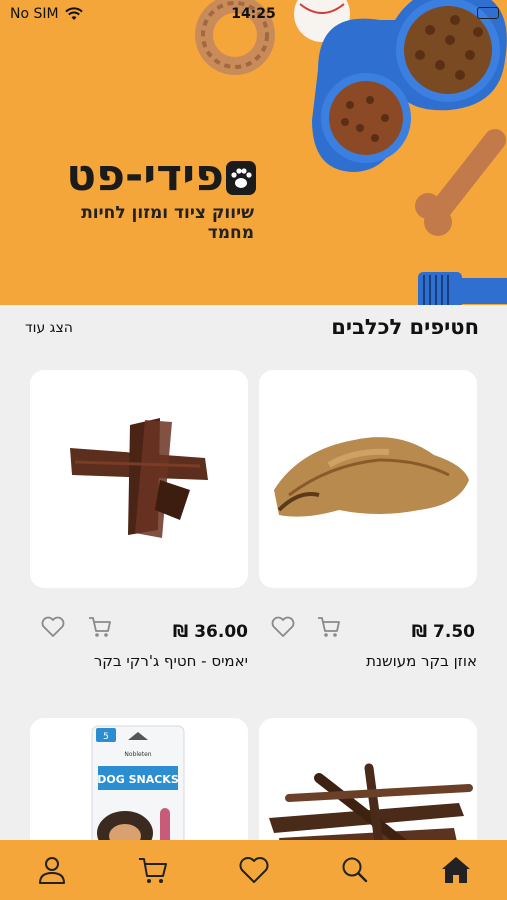  Describe the element at coordinates (443, 632) in the screenshot. I see `product-price: 7.50 ₪` at that location.